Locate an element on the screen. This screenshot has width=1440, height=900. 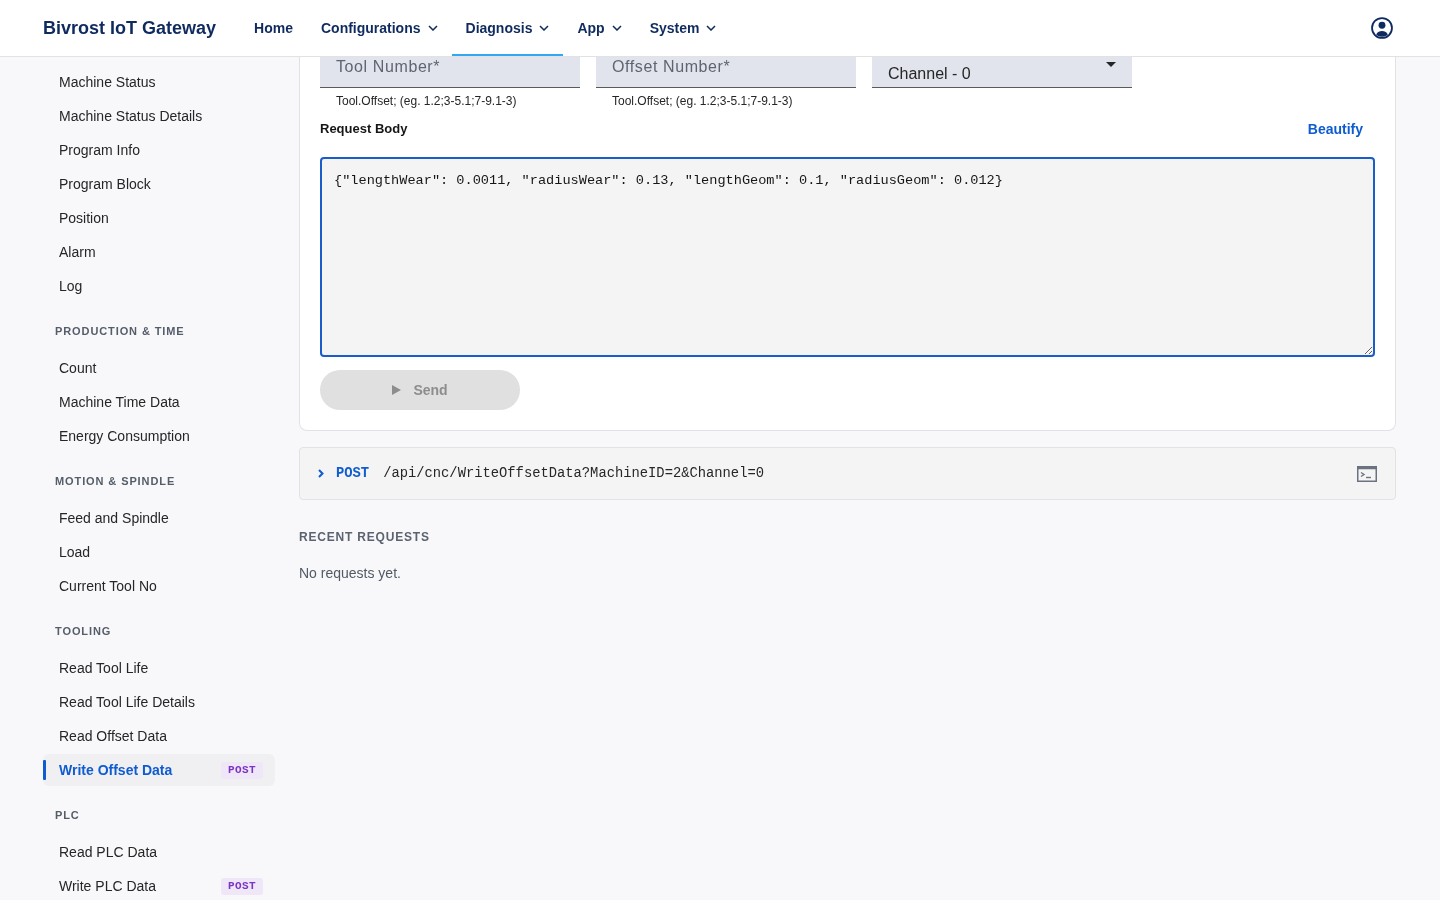
nav-tab: Home is located at coordinates (273, 28).